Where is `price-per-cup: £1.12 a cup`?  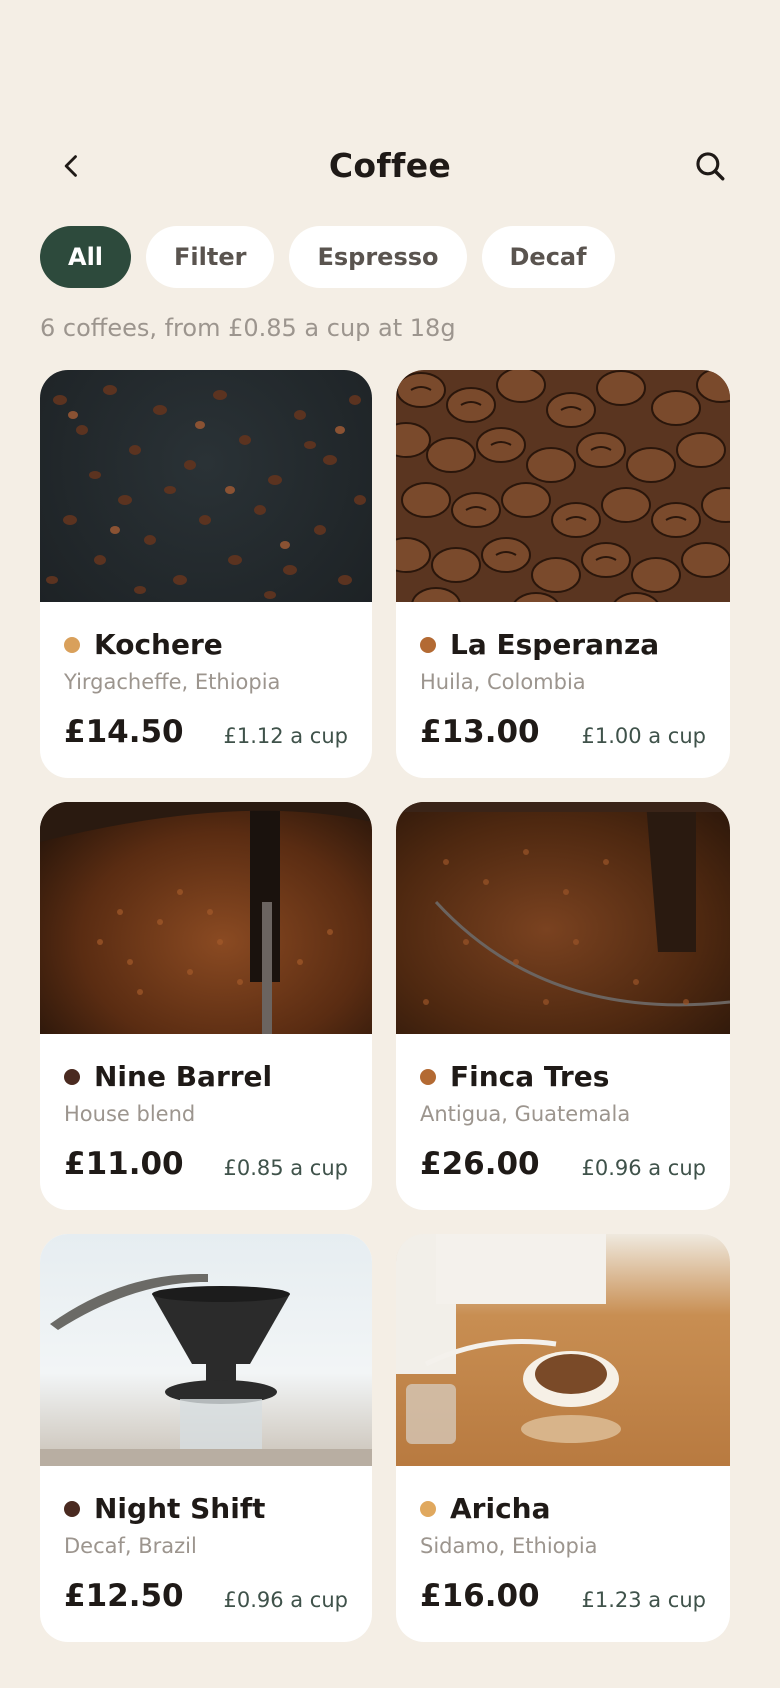 price-per-cup: £1.12 a cup is located at coordinates (285, 736).